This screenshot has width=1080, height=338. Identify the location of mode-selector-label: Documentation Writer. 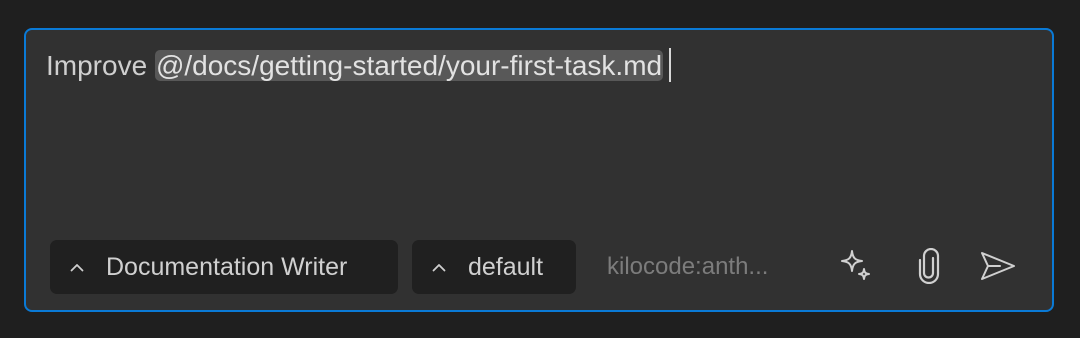
(227, 266).